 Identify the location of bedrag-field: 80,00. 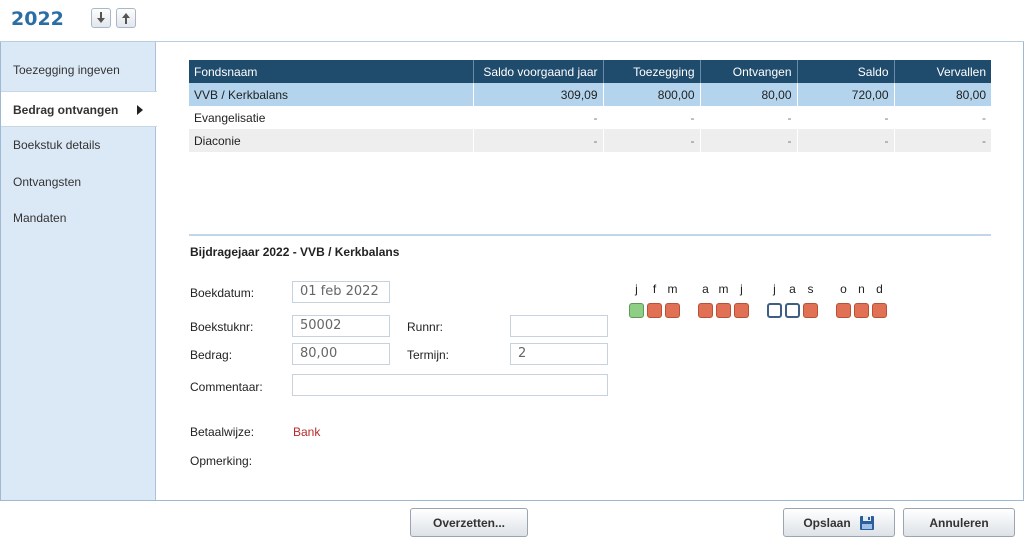
(341, 354).